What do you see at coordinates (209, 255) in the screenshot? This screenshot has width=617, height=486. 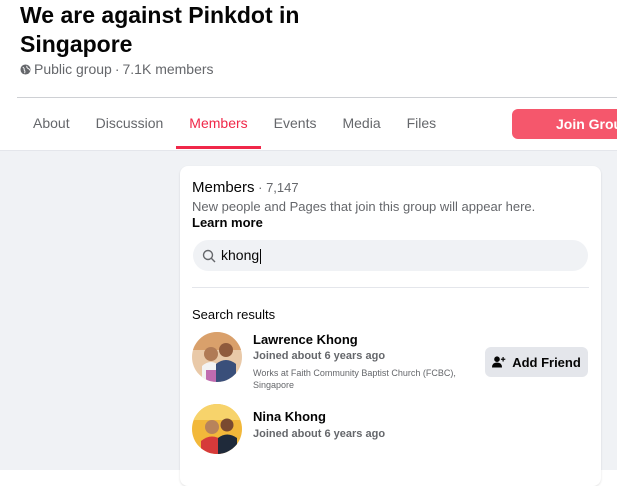 I see `search-icon` at bounding box center [209, 255].